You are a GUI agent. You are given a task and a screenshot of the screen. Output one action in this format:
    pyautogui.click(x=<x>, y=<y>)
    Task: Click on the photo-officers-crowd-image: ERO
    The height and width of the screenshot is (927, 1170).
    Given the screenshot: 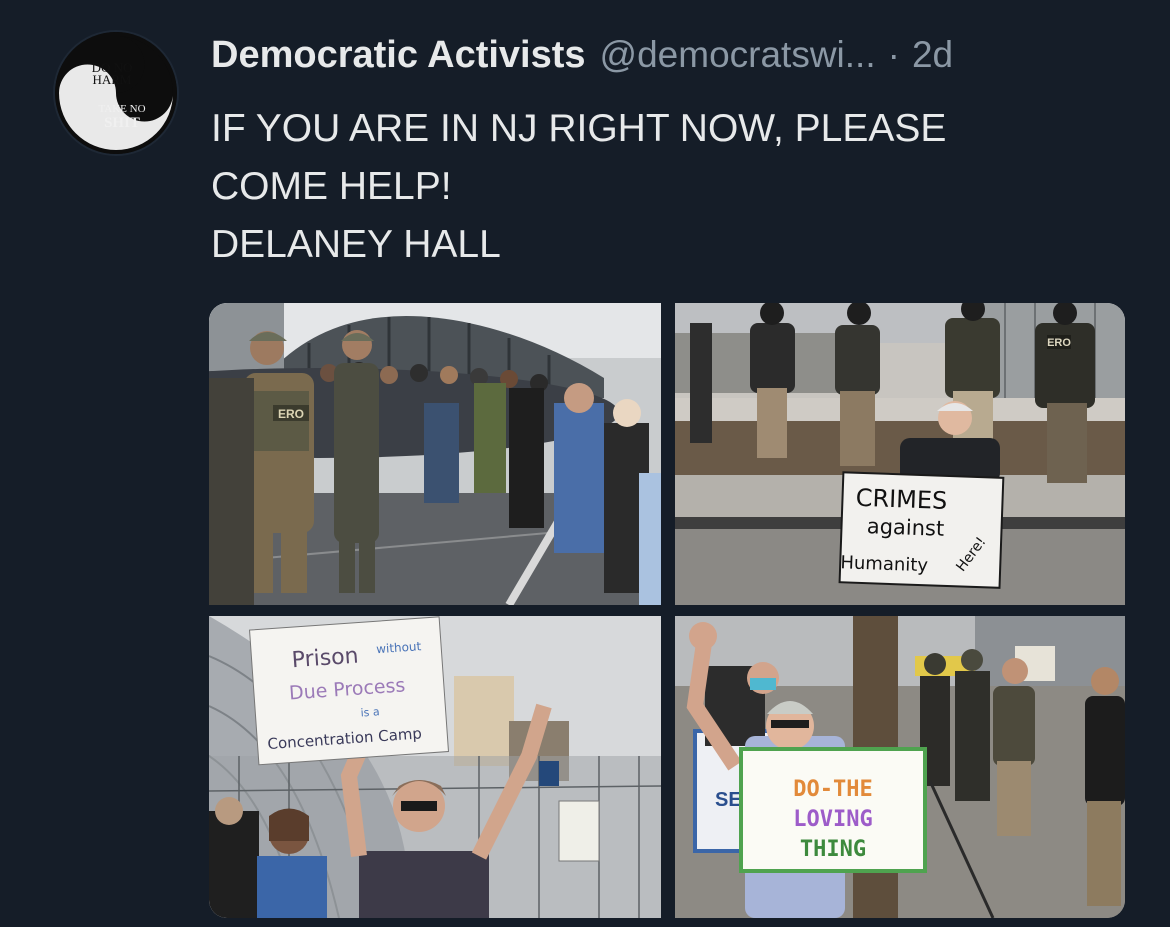 What is the action you would take?
    pyautogui.click(x=435, y=454)
    